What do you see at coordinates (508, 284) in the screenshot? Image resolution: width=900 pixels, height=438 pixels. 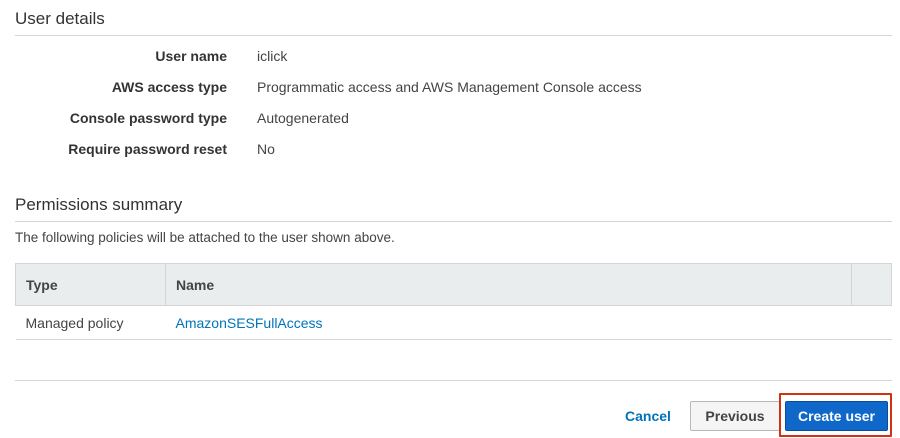 I see `column-header-name: Name` at bounding box center [508, 284].